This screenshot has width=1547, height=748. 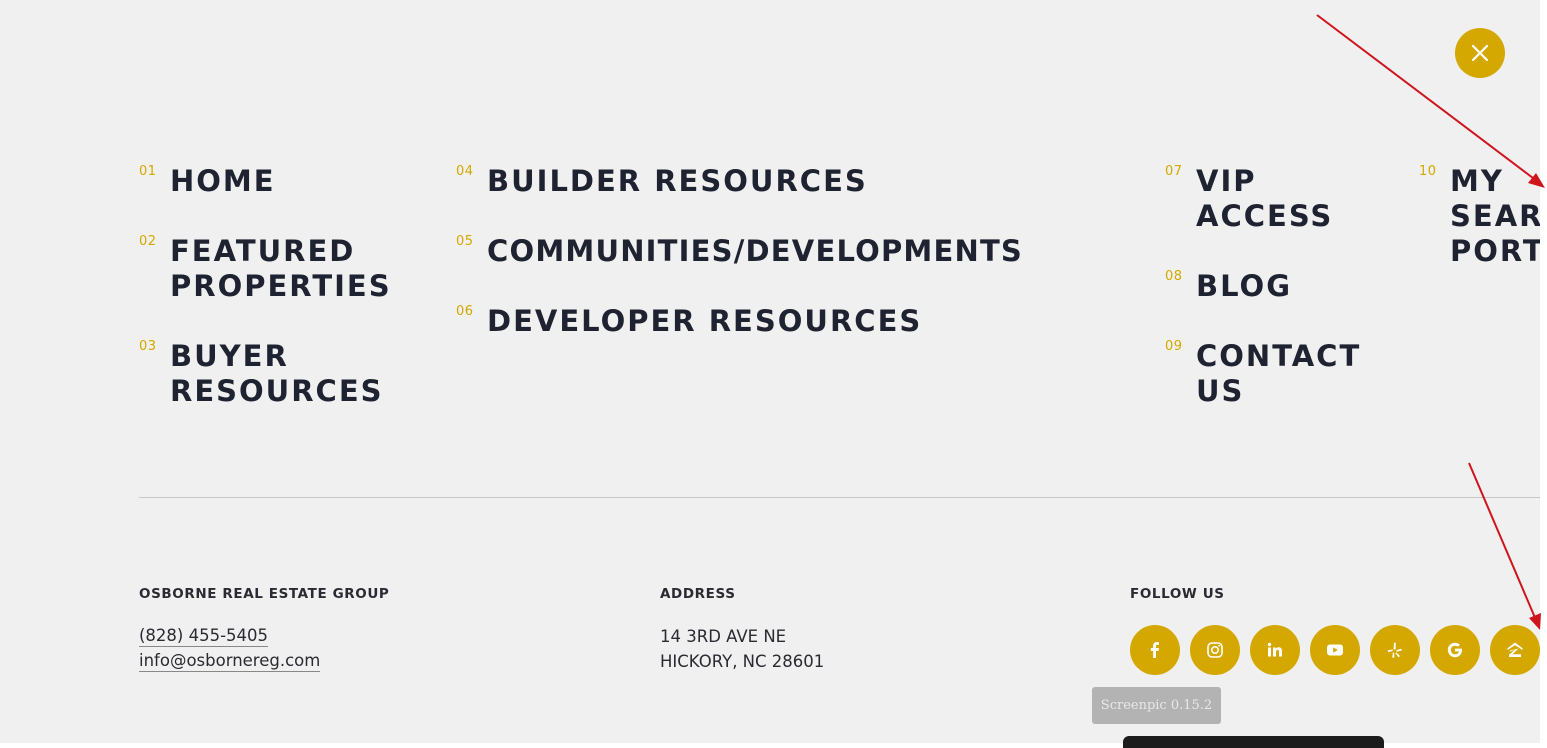 I want to click on facebook-icon, so click(x=1154, y=650).